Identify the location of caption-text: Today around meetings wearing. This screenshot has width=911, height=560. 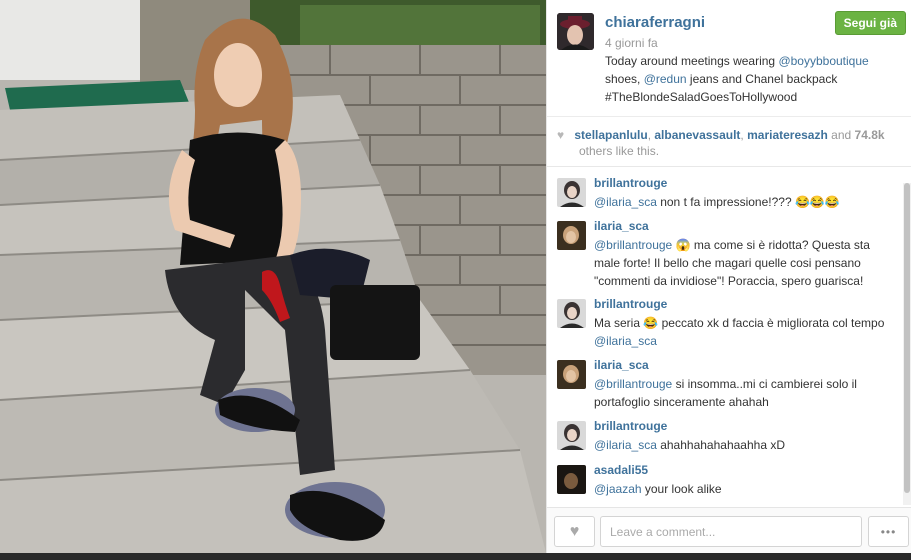
(692, 61).